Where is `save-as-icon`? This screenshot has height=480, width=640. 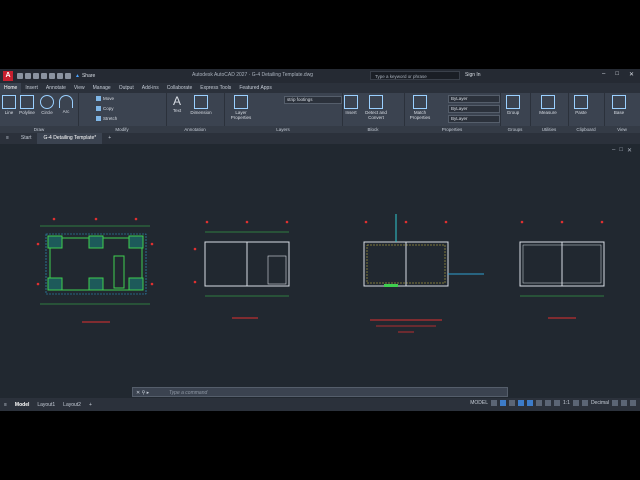
save-as-icon is located at coordinates (44, 76).